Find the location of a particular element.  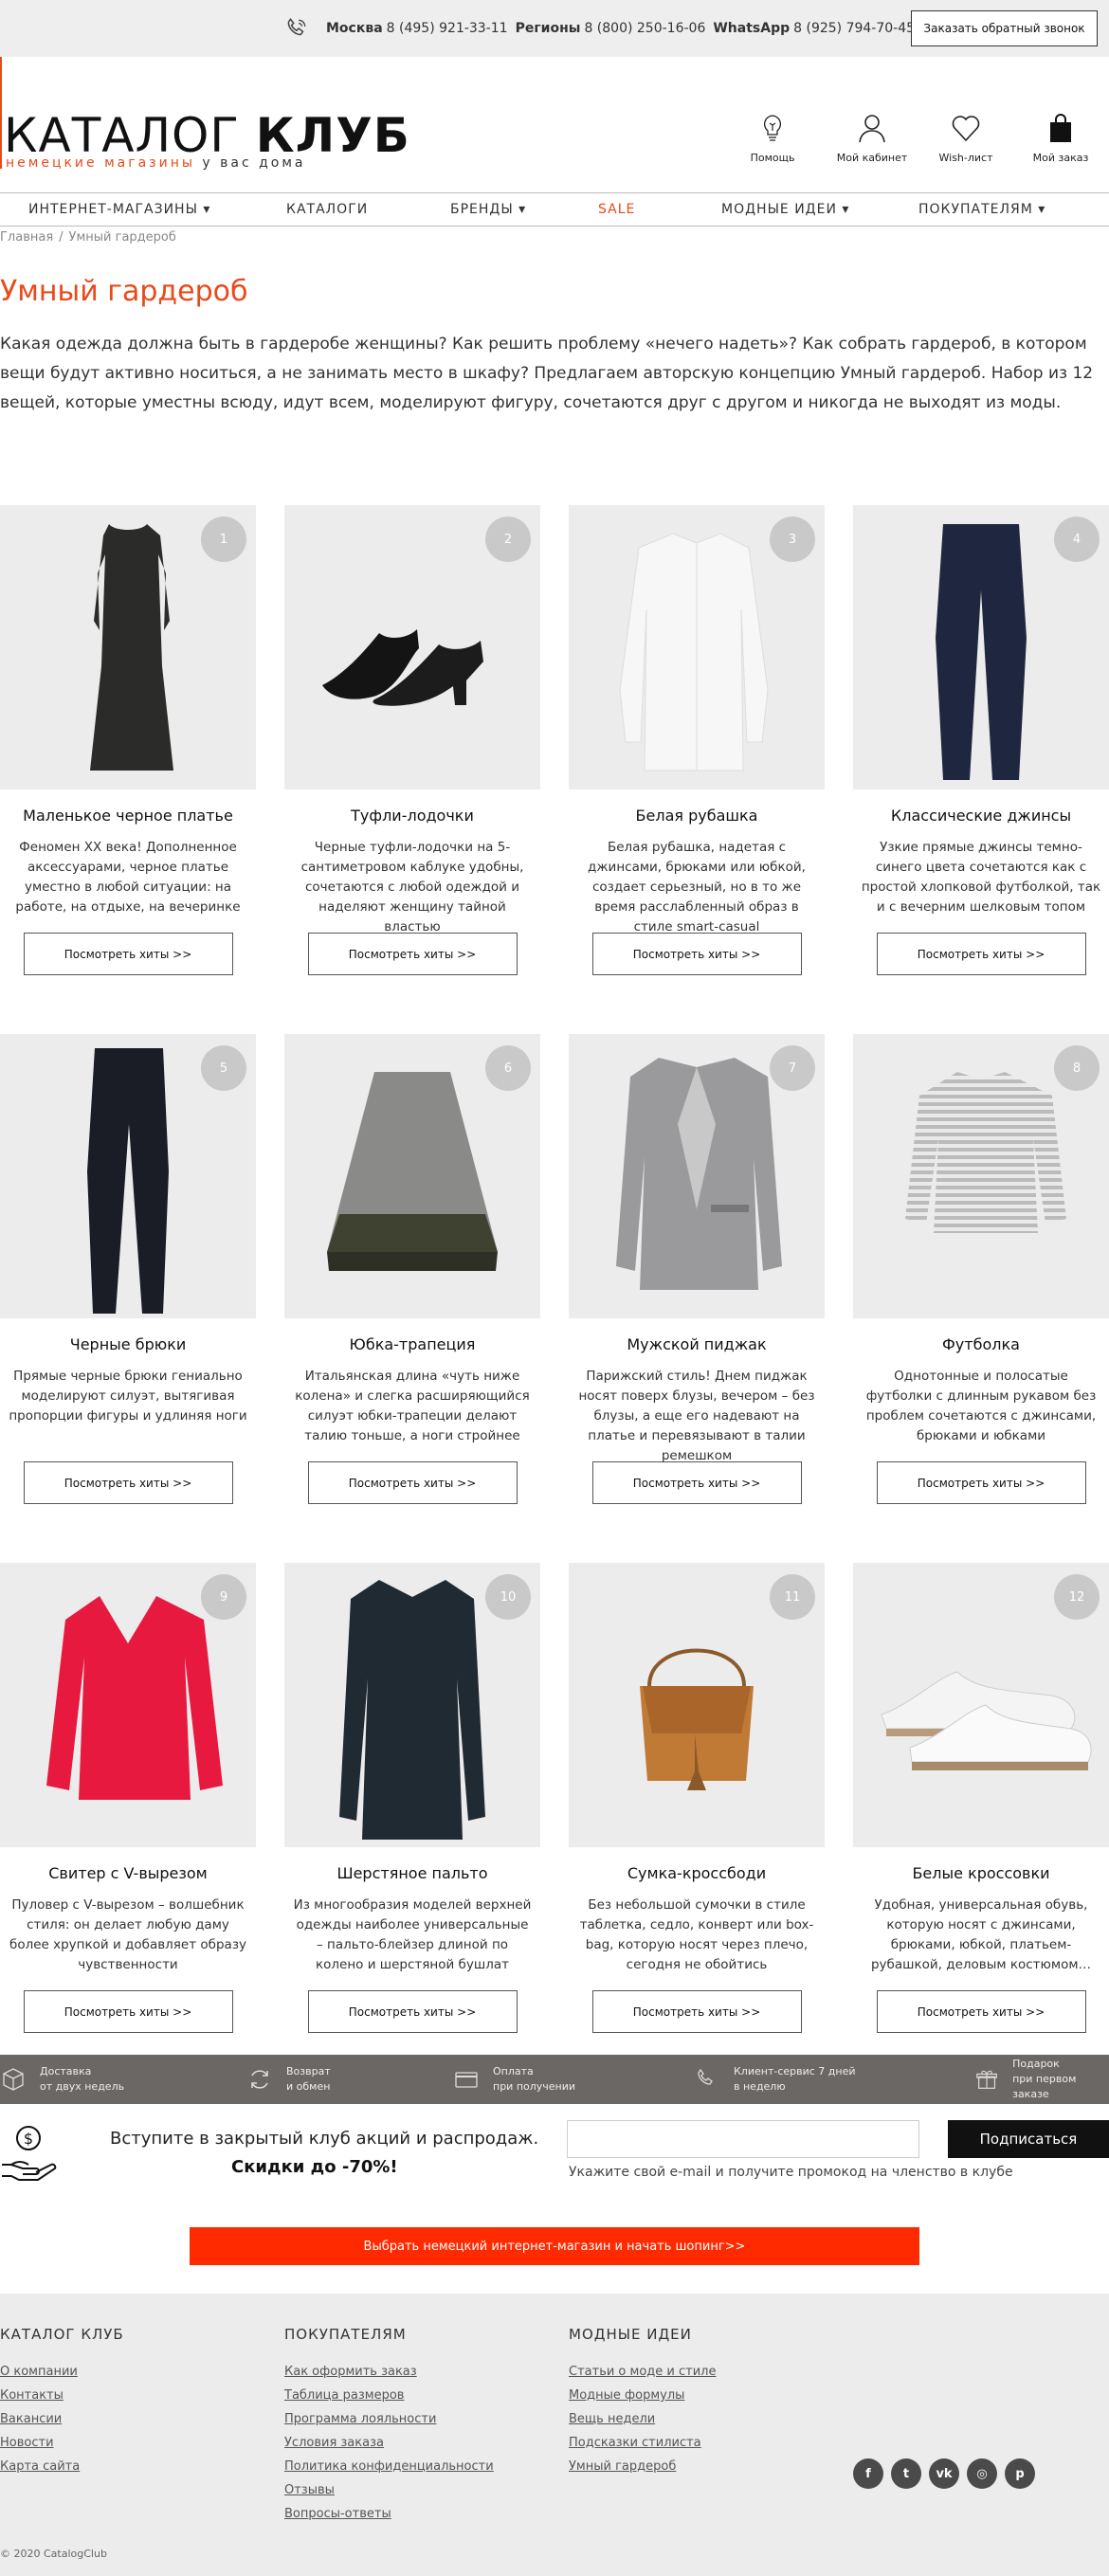

product-image: 10 is located at coordinates (412, 1705).